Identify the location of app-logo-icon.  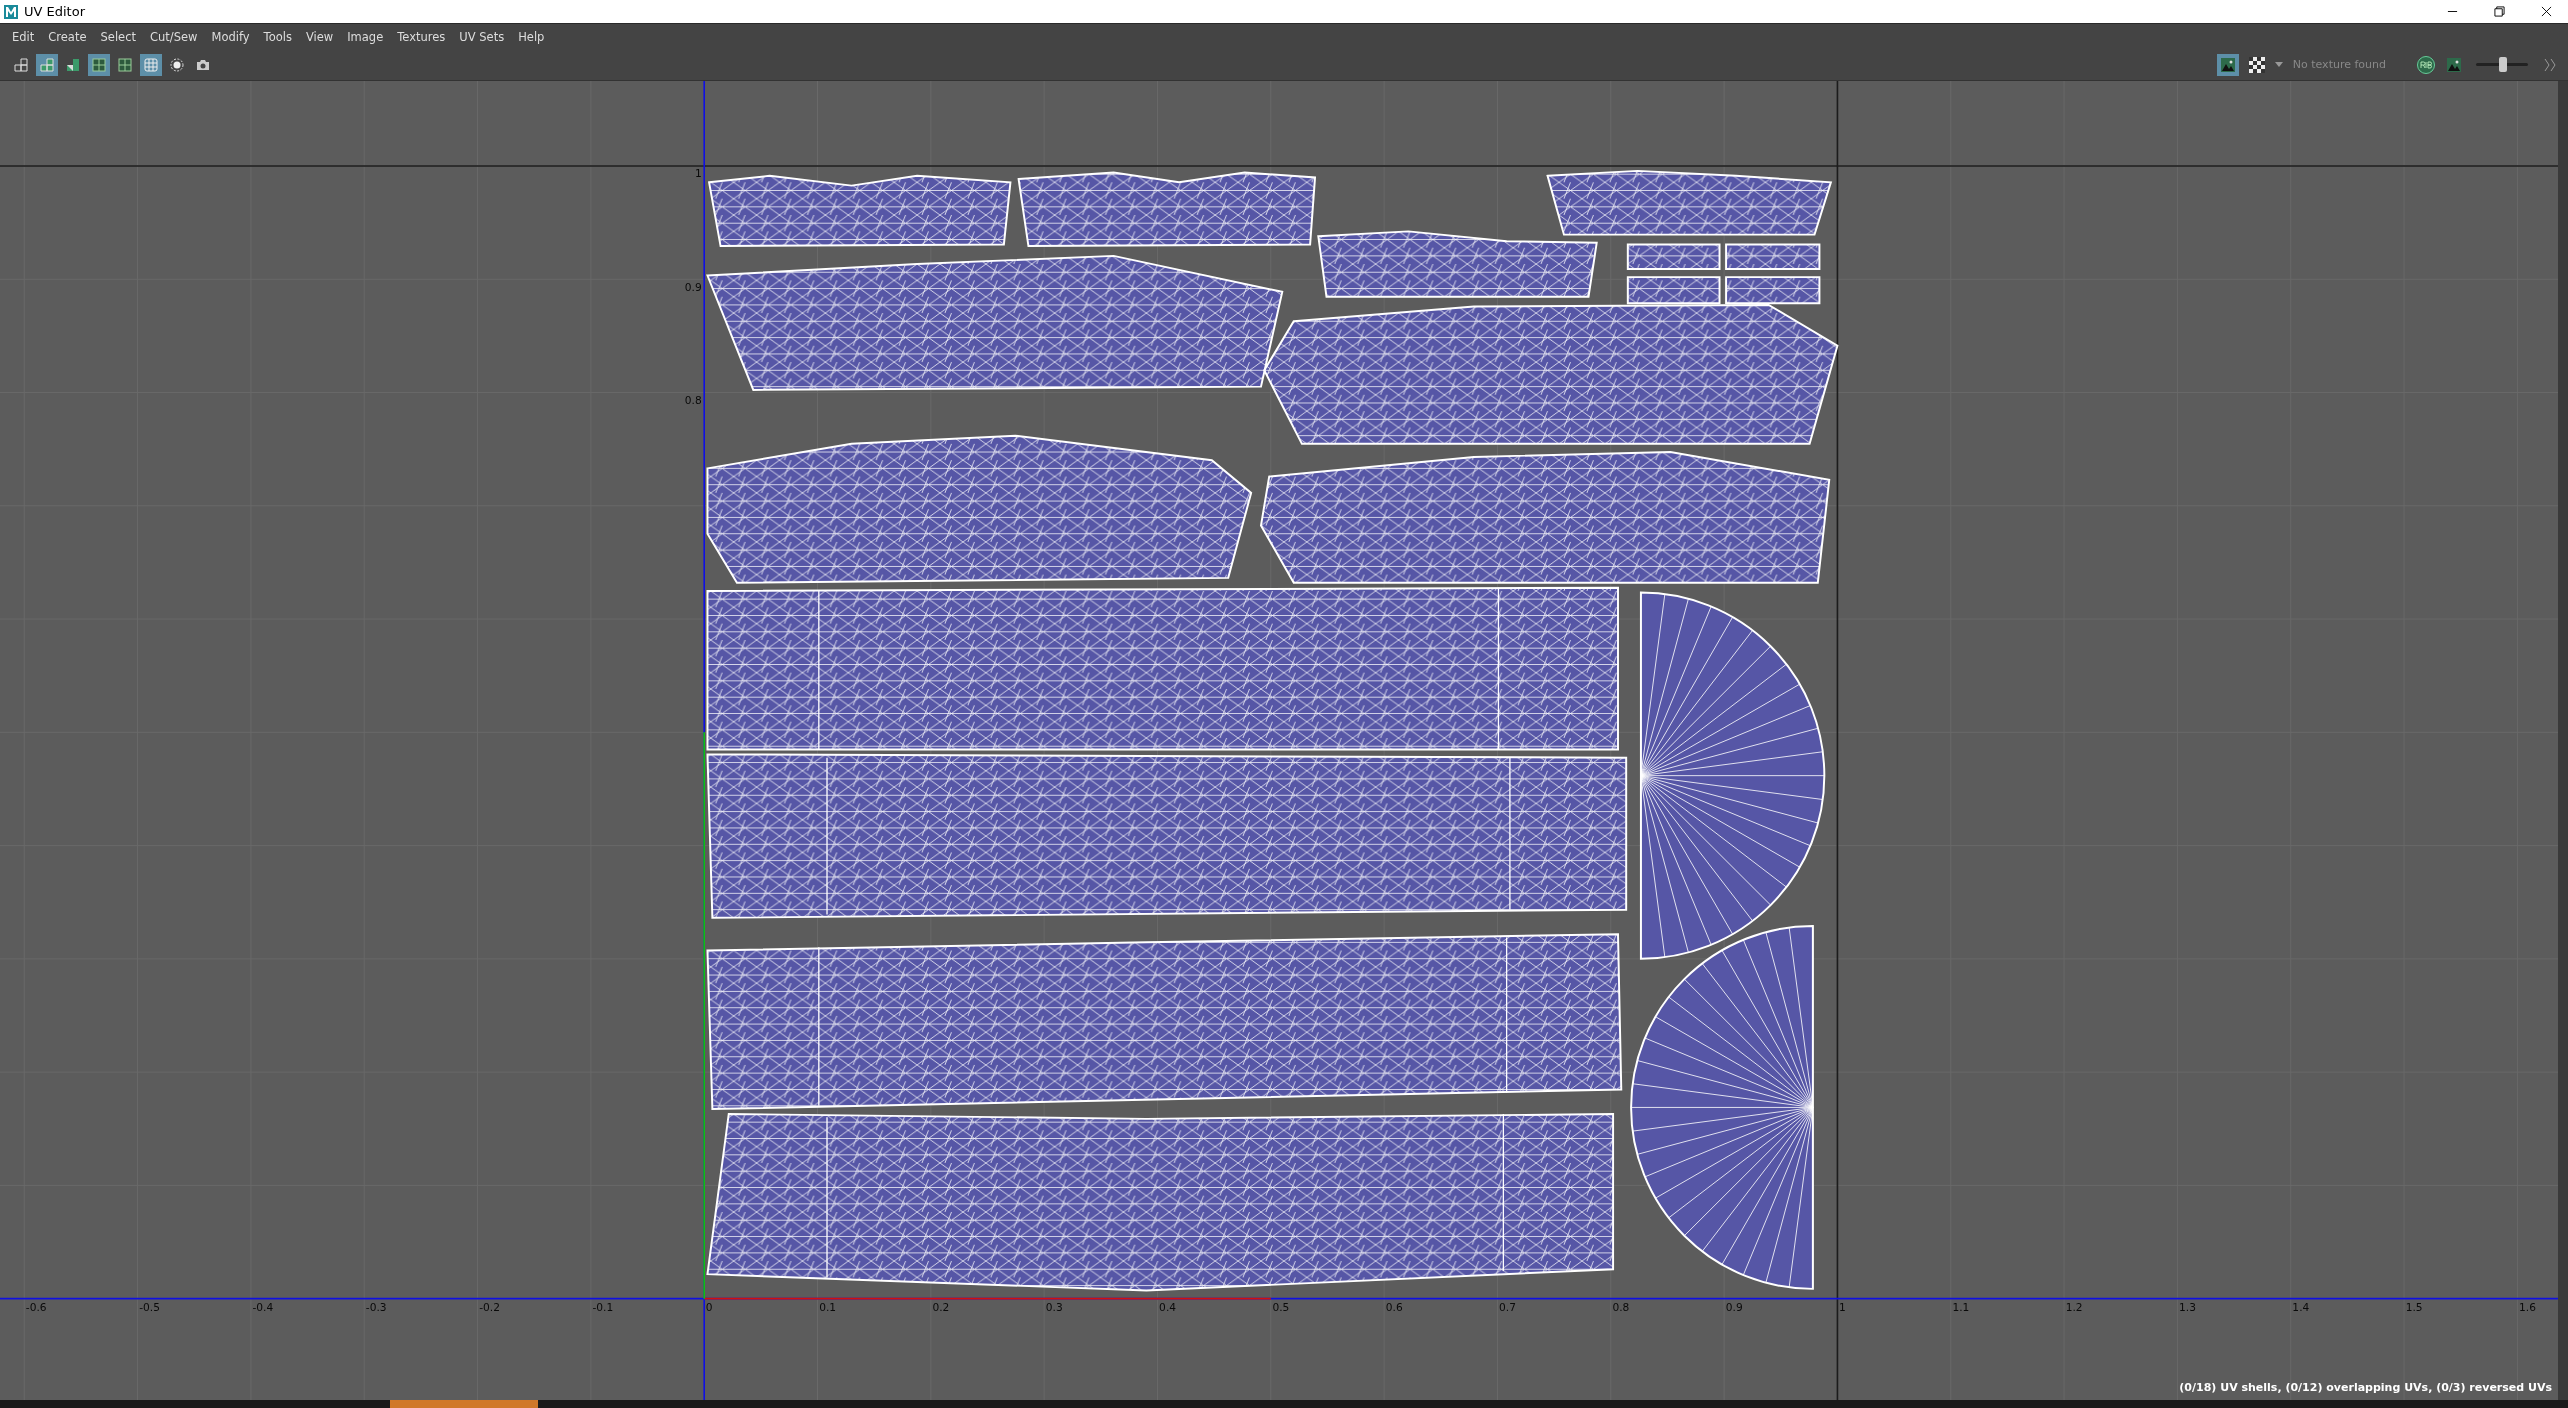
(11, 11).